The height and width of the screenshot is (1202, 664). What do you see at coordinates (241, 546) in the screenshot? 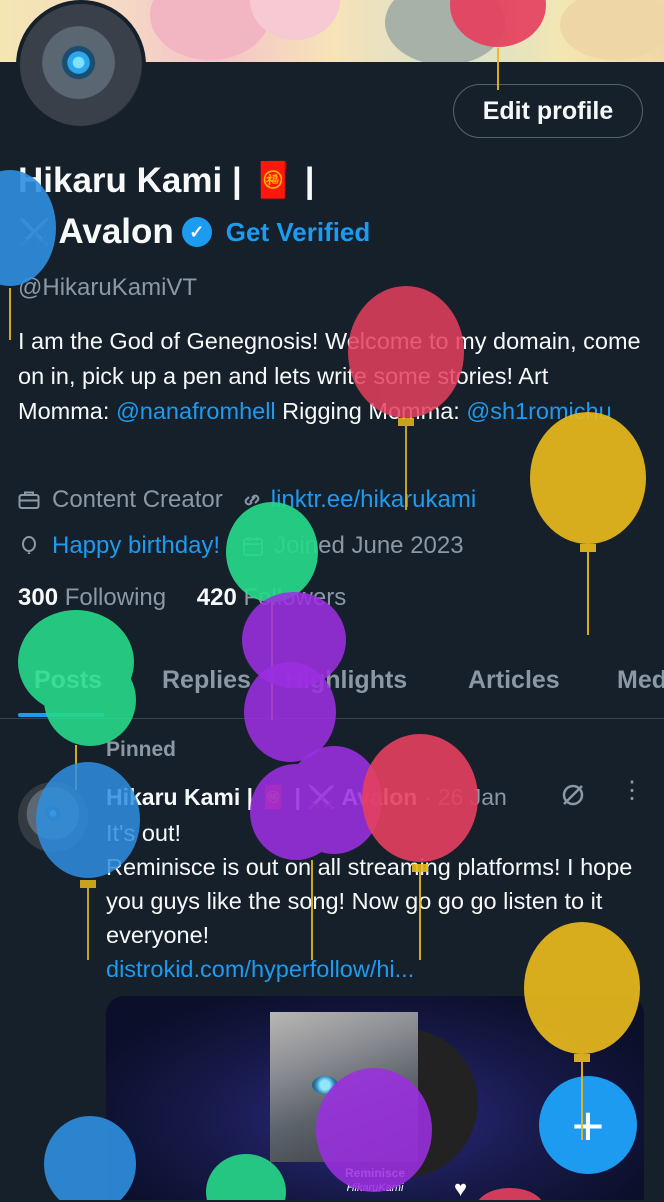
I see `profile-meta-row-2: Happy birthday! Joined June 2023` at bounding box center [241, 546].